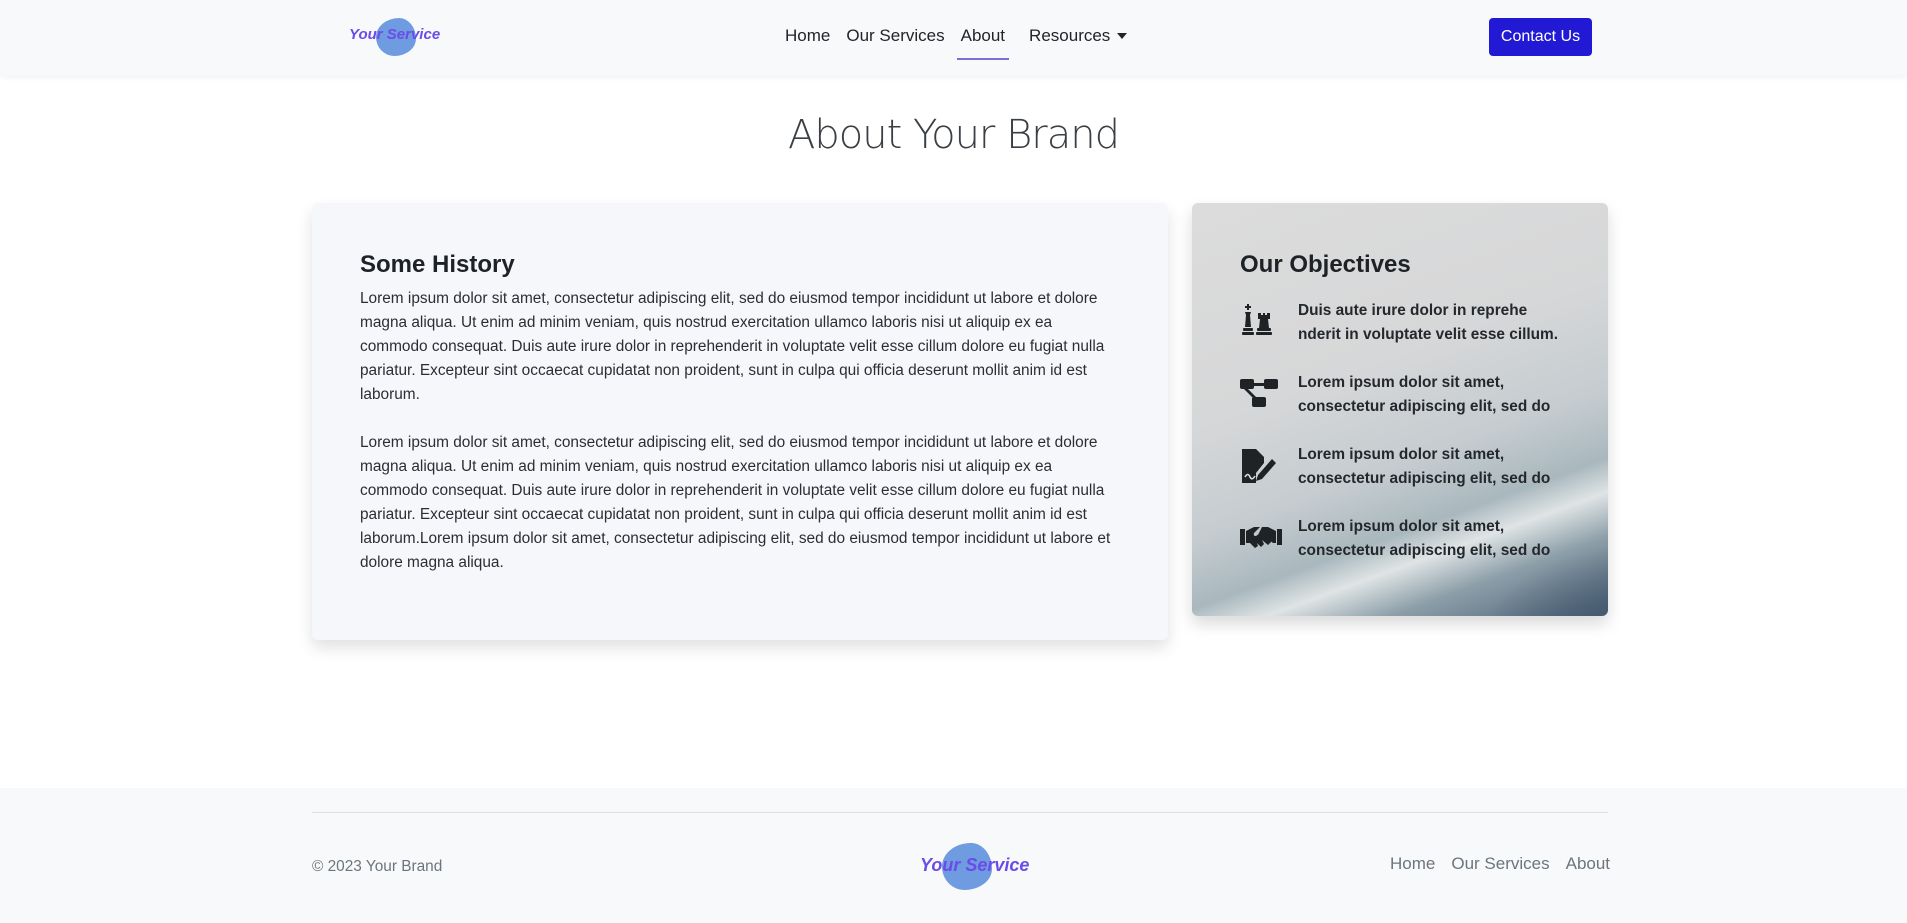  Describe the element at coordinates (1325, 264) in the screenshot. I see `objectives-heading: Our Objectives` at that location.